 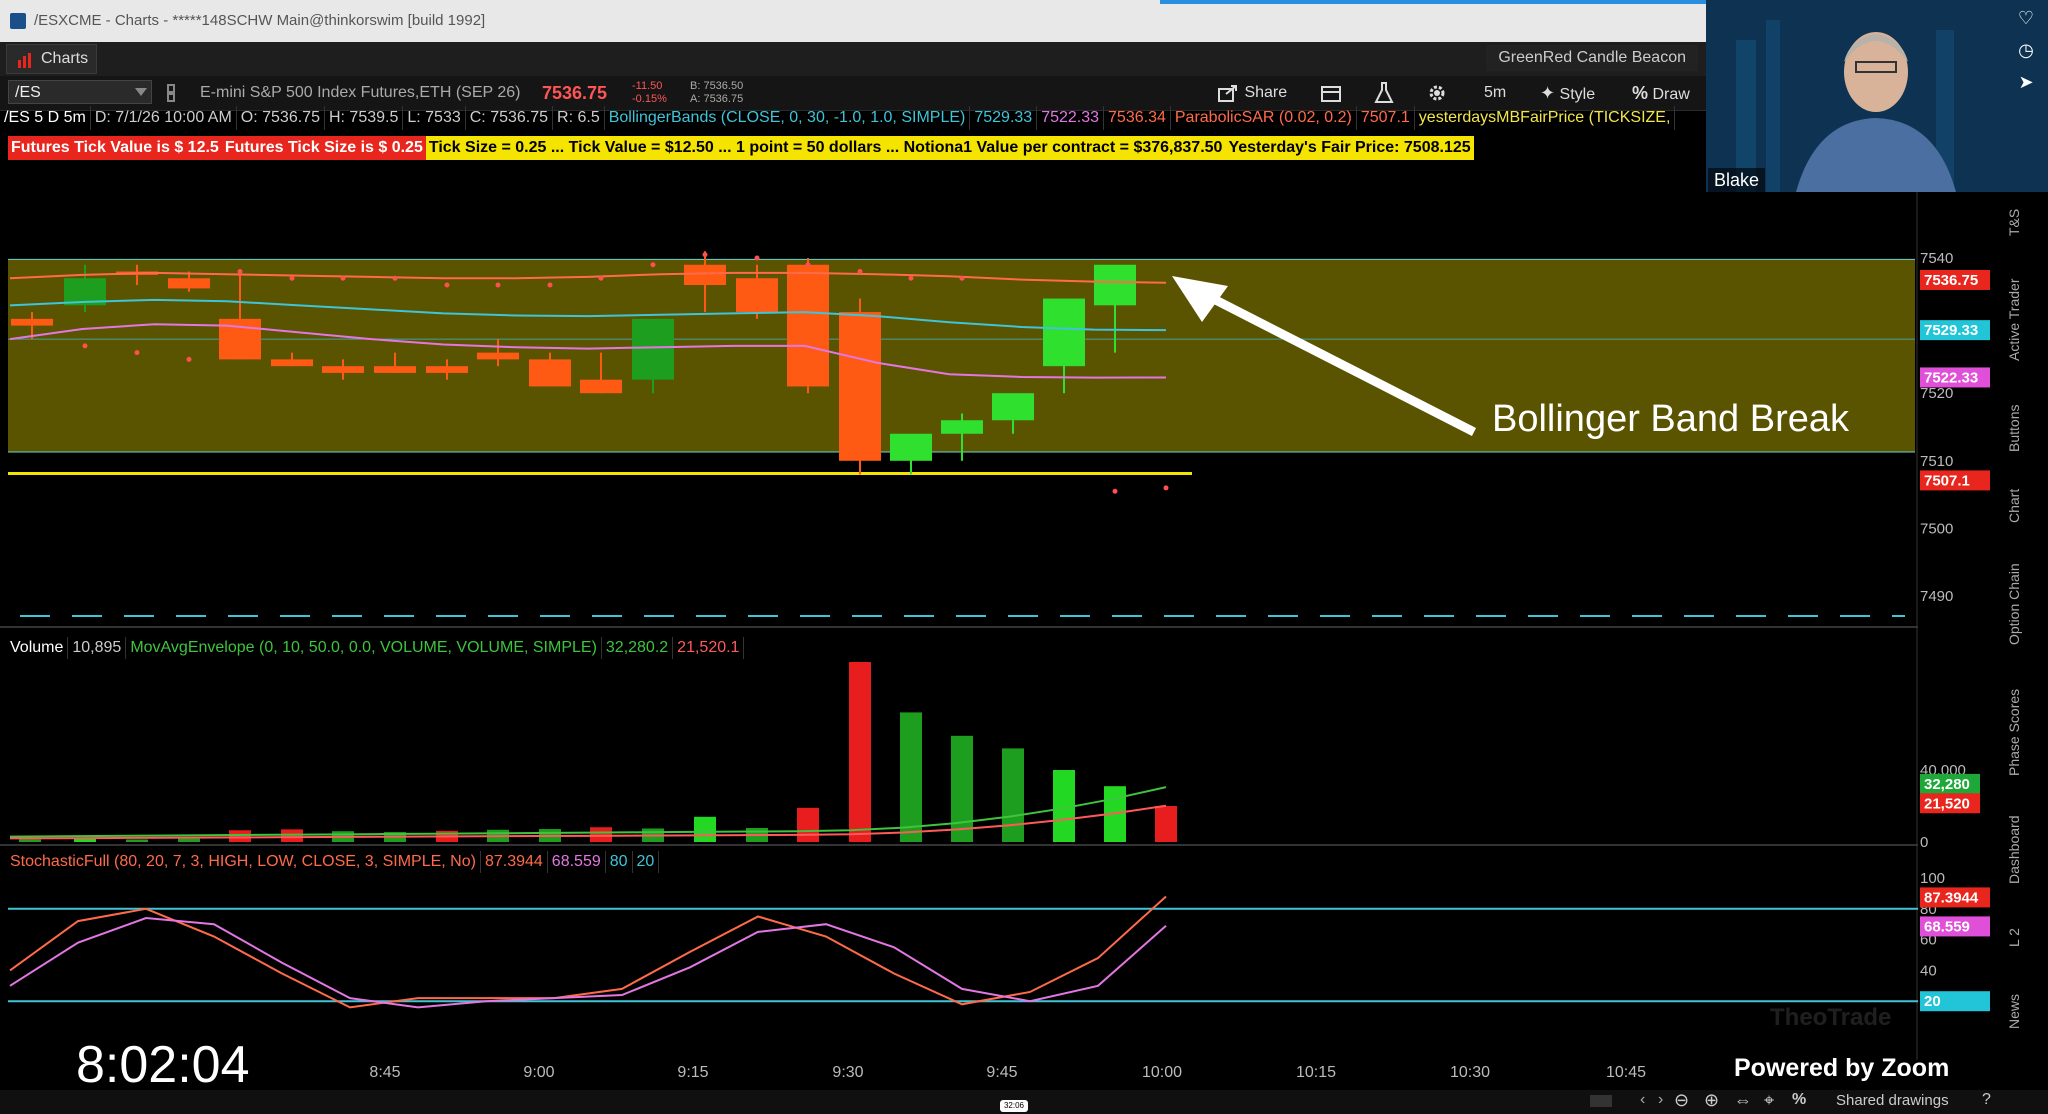 What do you see at coordinates (692, 1072) in the screenshot?
I see `time-tick-label: 9:15` at bounding box center [692, 1072].